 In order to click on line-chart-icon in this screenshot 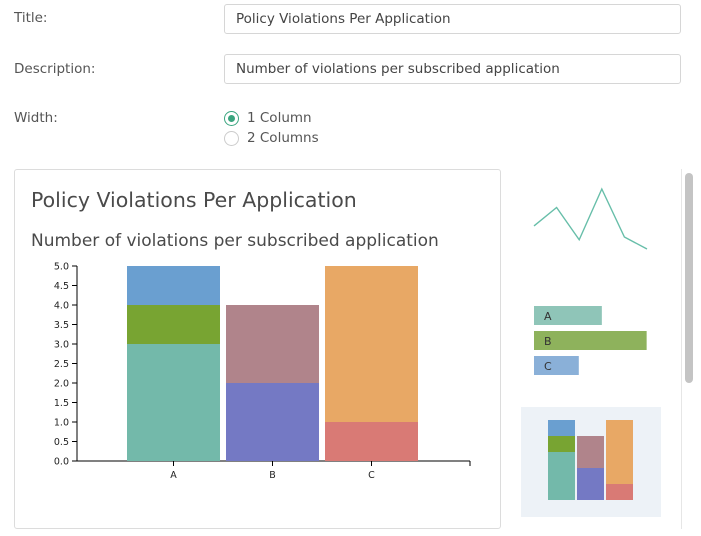, I will do `click(591, 222)`.